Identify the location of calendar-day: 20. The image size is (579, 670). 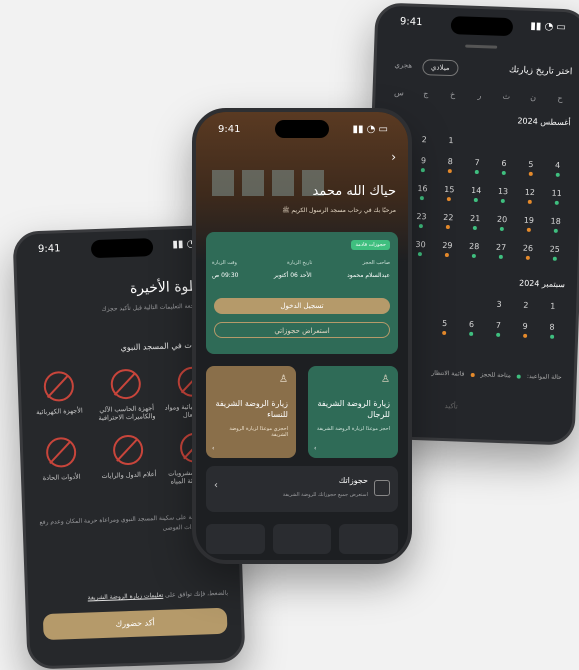
(501, 223).